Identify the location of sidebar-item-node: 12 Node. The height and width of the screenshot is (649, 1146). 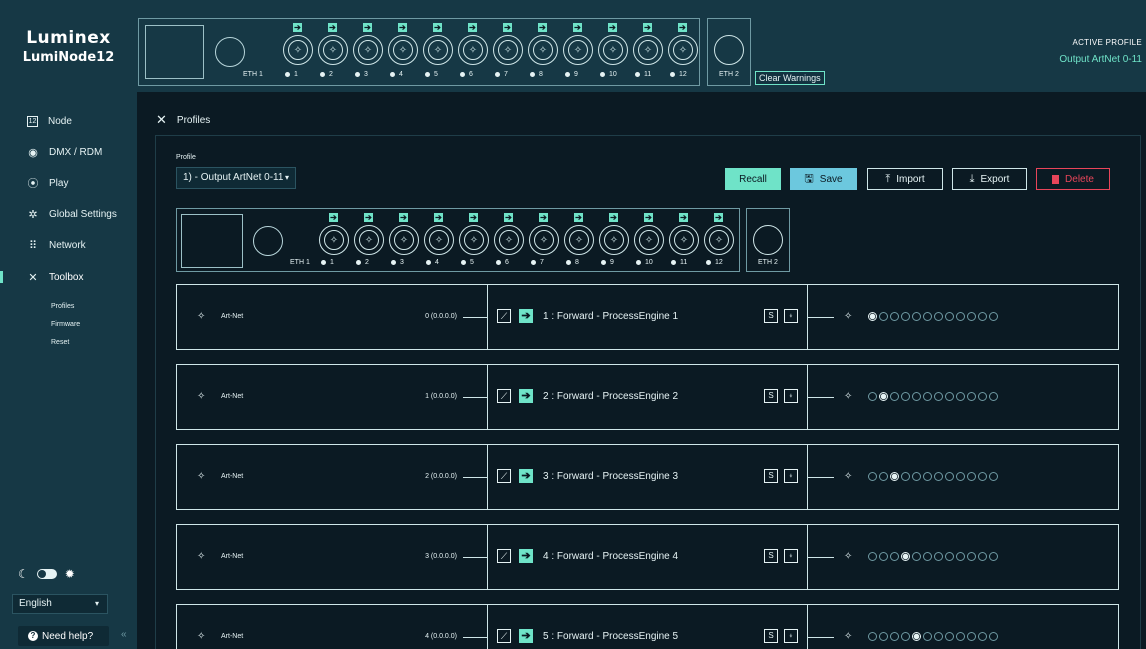
(68, 121).